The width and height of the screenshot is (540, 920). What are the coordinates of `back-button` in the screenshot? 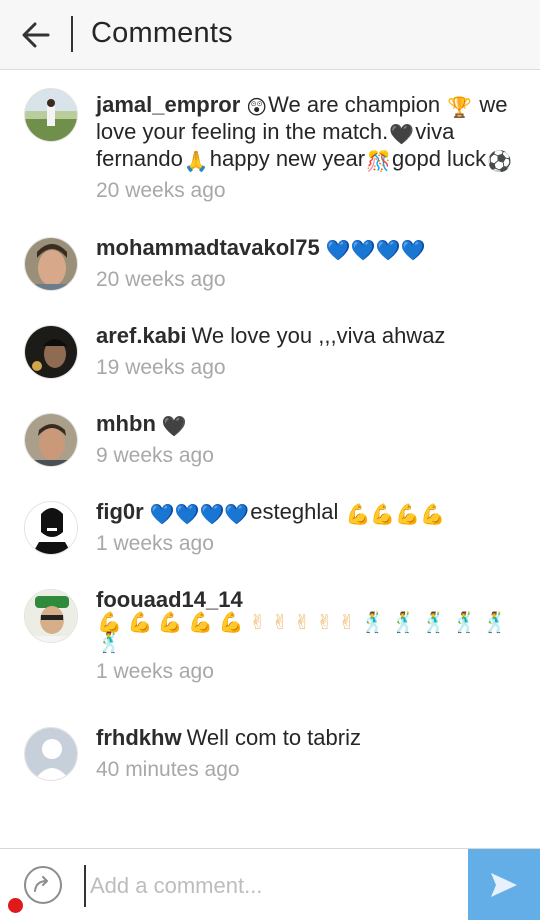 It's located at (36, 35).